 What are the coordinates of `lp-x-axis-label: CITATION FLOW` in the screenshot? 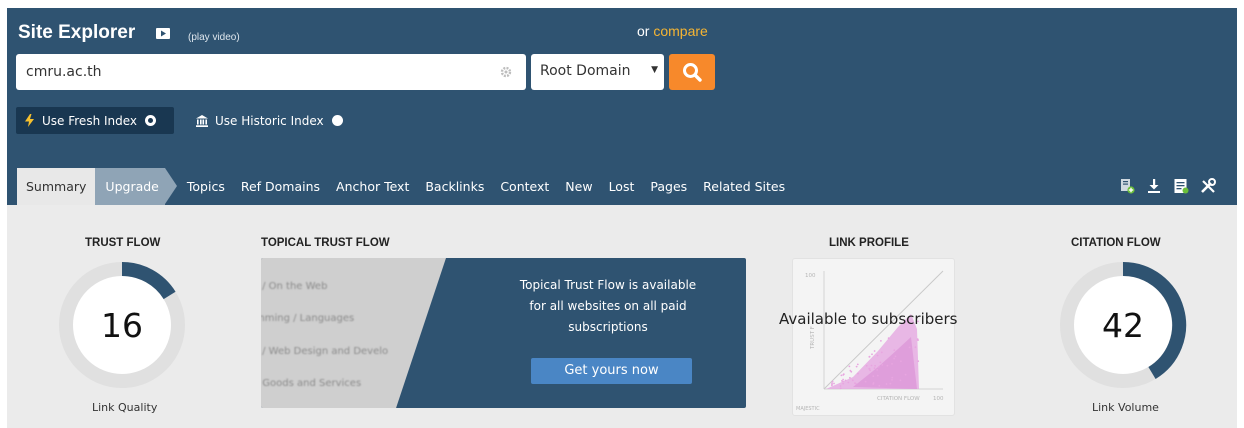 It's located at (898, 399).